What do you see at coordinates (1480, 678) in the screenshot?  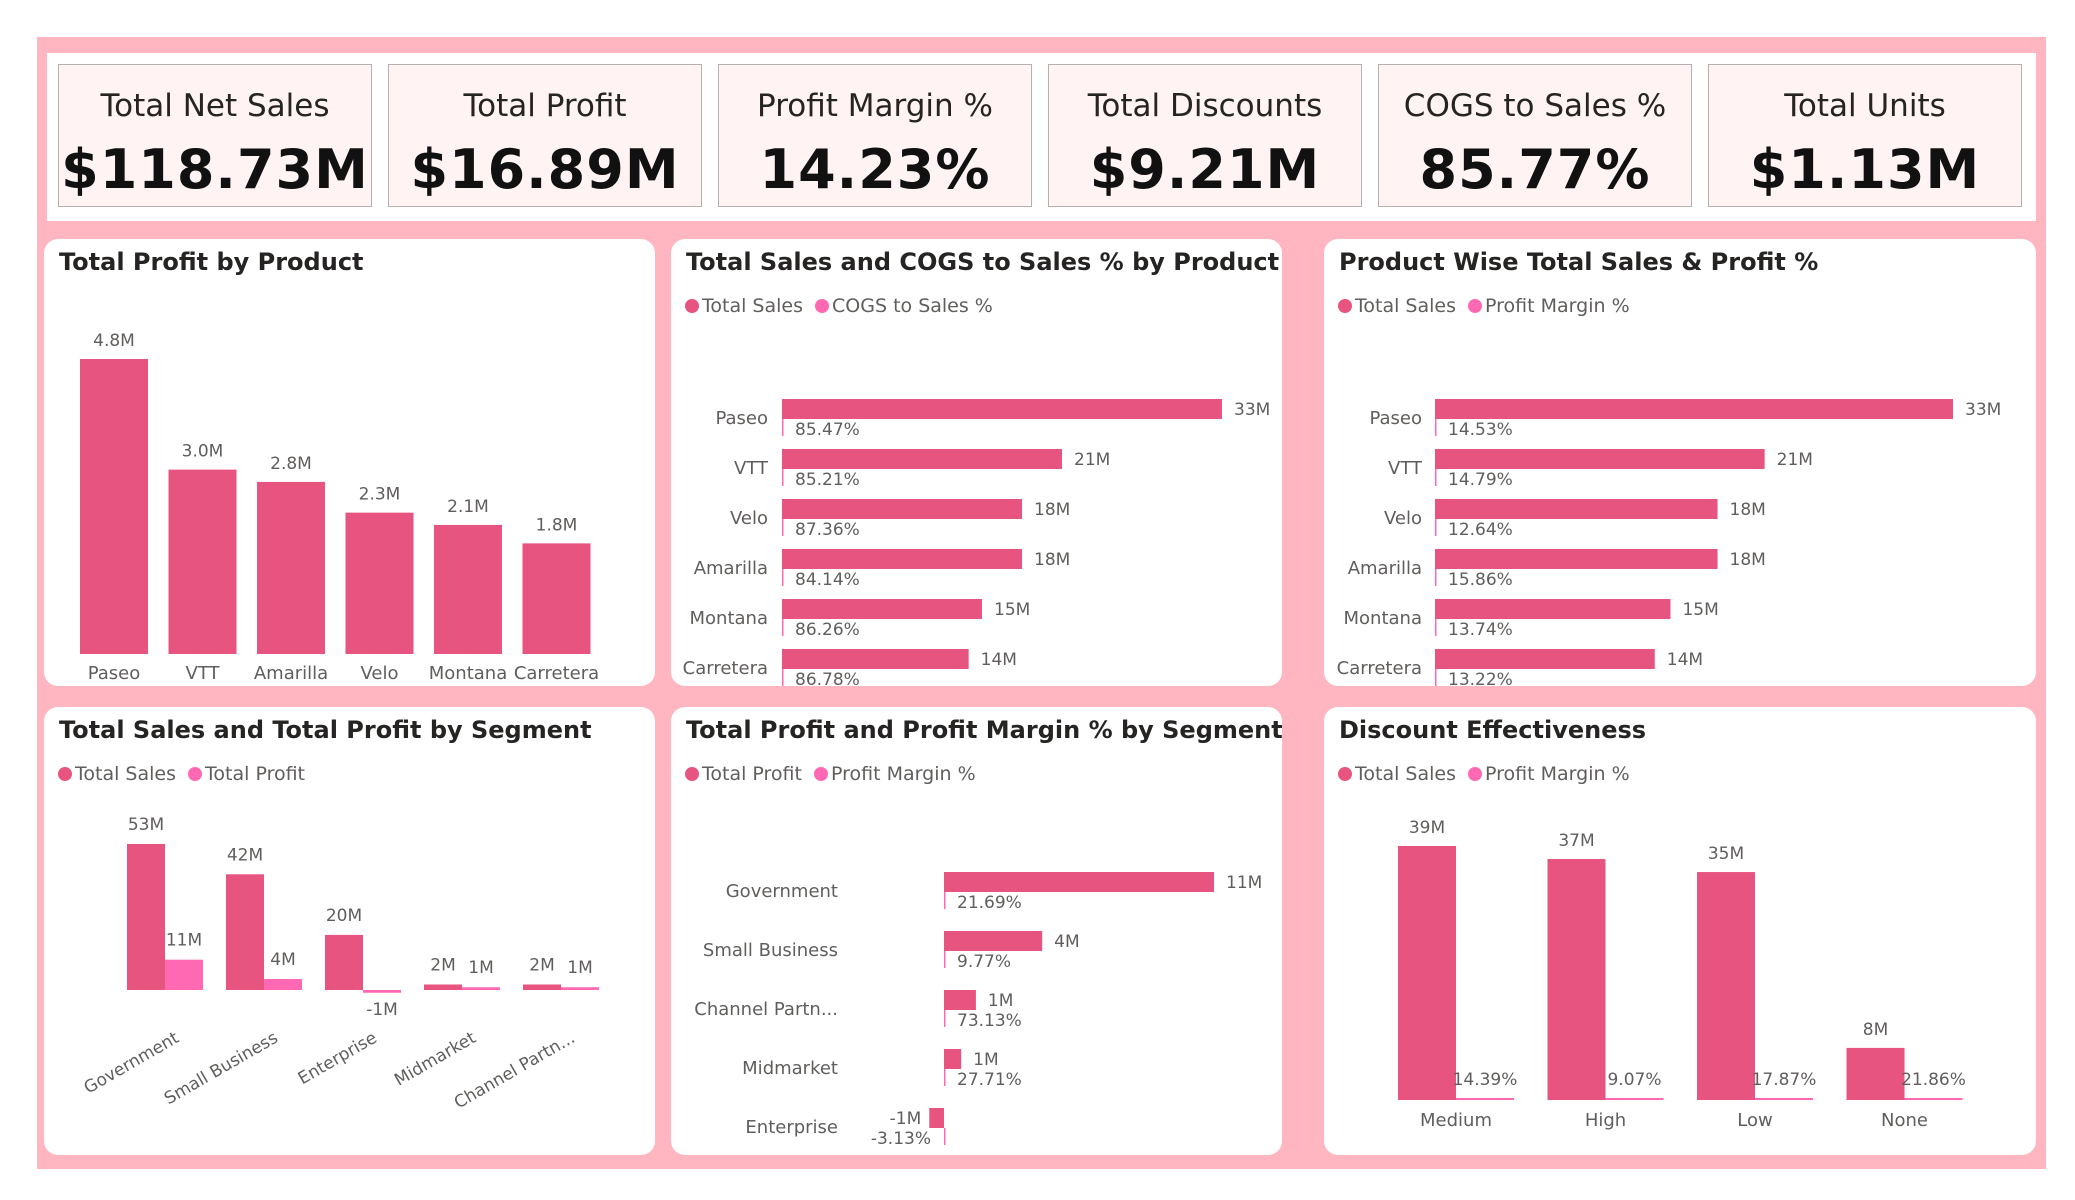 I see `series-2-label: 13.22%` at bounding box center [1480, 678].